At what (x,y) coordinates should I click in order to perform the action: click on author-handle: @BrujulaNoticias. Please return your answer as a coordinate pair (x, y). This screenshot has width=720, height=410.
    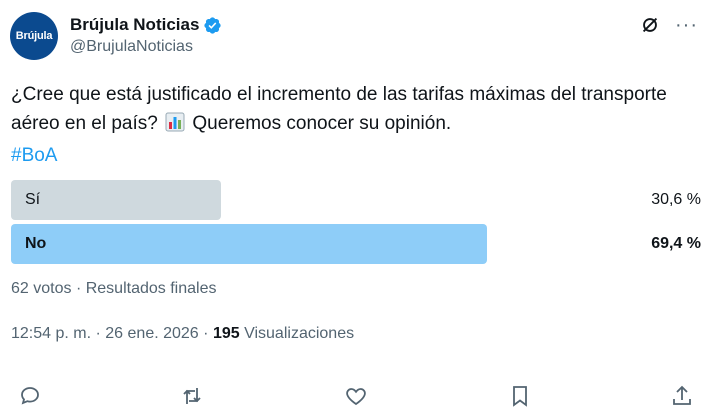
    Looking at the image, I should click on (146, 47).